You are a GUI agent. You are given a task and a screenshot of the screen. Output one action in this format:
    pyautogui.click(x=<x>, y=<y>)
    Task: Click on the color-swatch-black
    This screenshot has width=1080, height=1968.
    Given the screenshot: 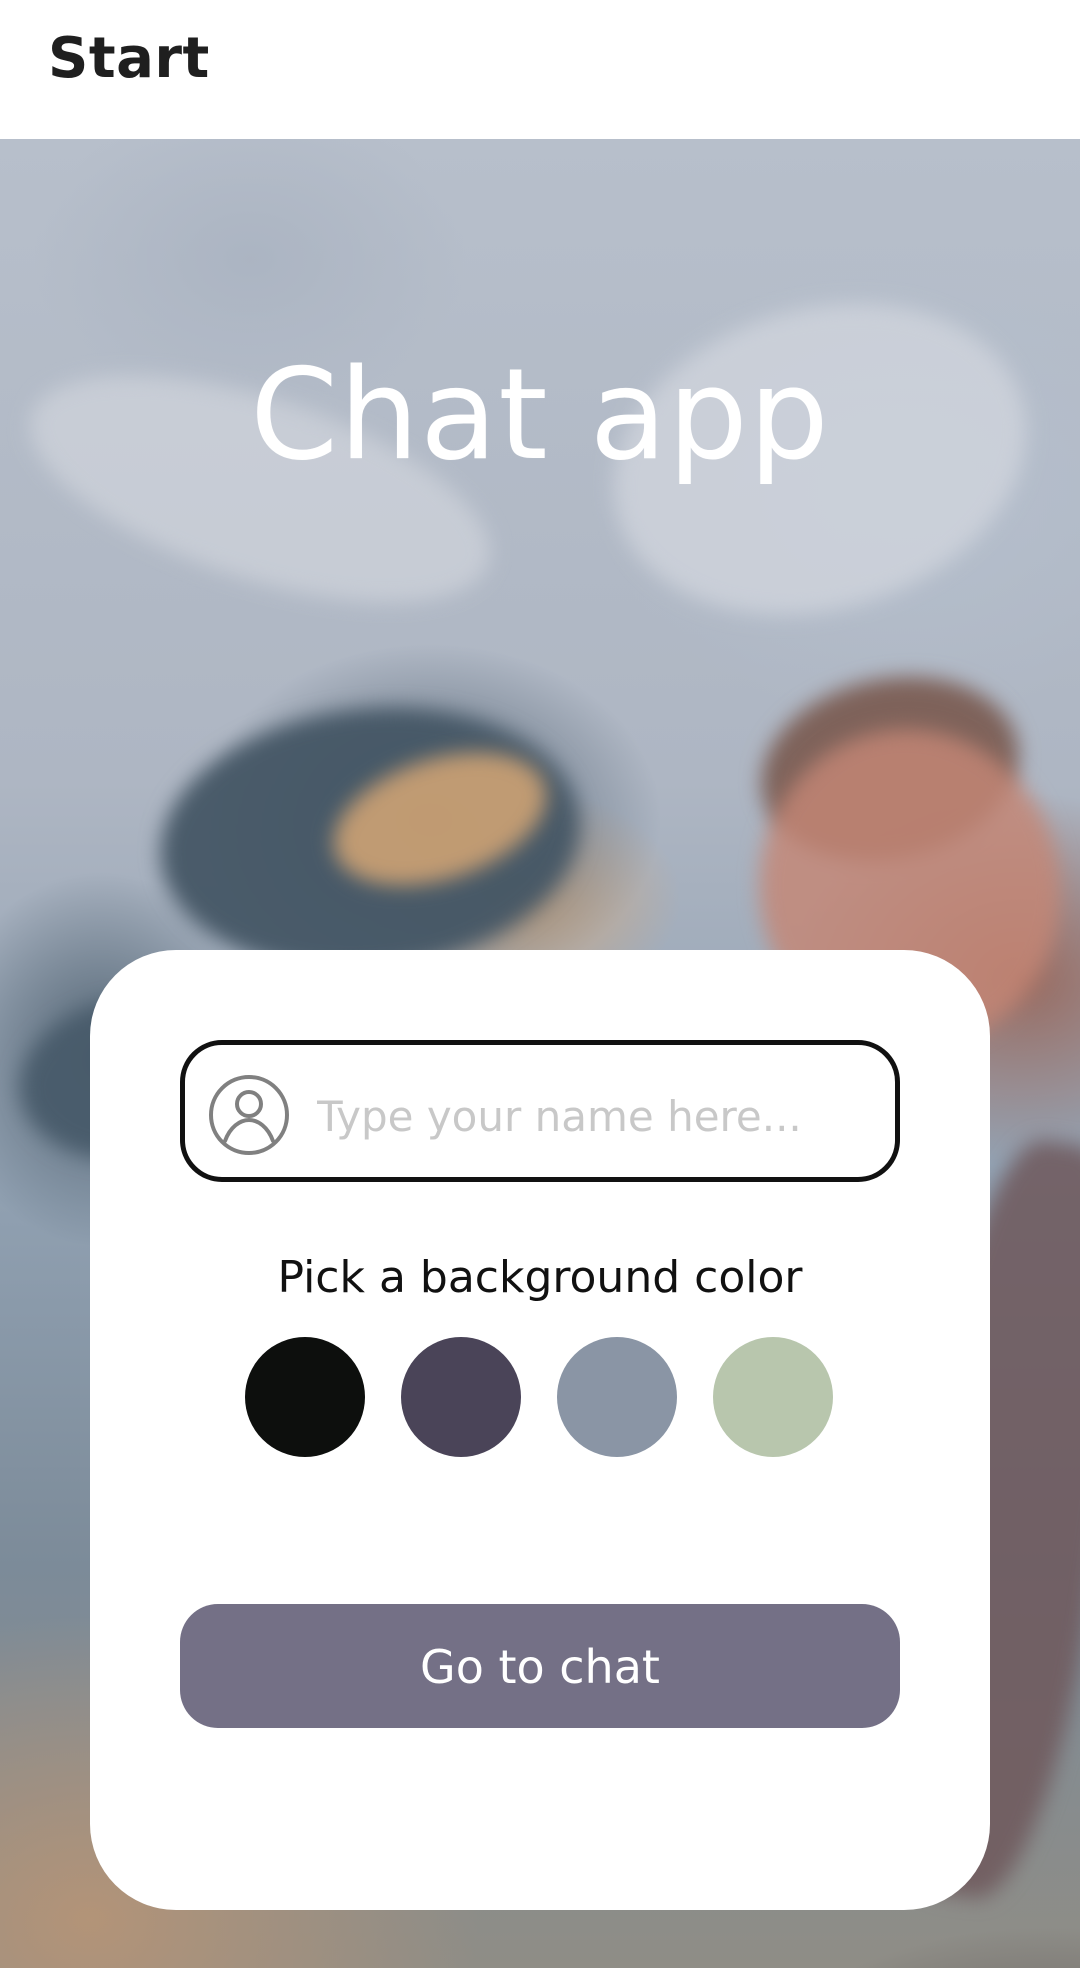 What is the action you would take?
    pyautogui.click(x=305, y=1397)
    